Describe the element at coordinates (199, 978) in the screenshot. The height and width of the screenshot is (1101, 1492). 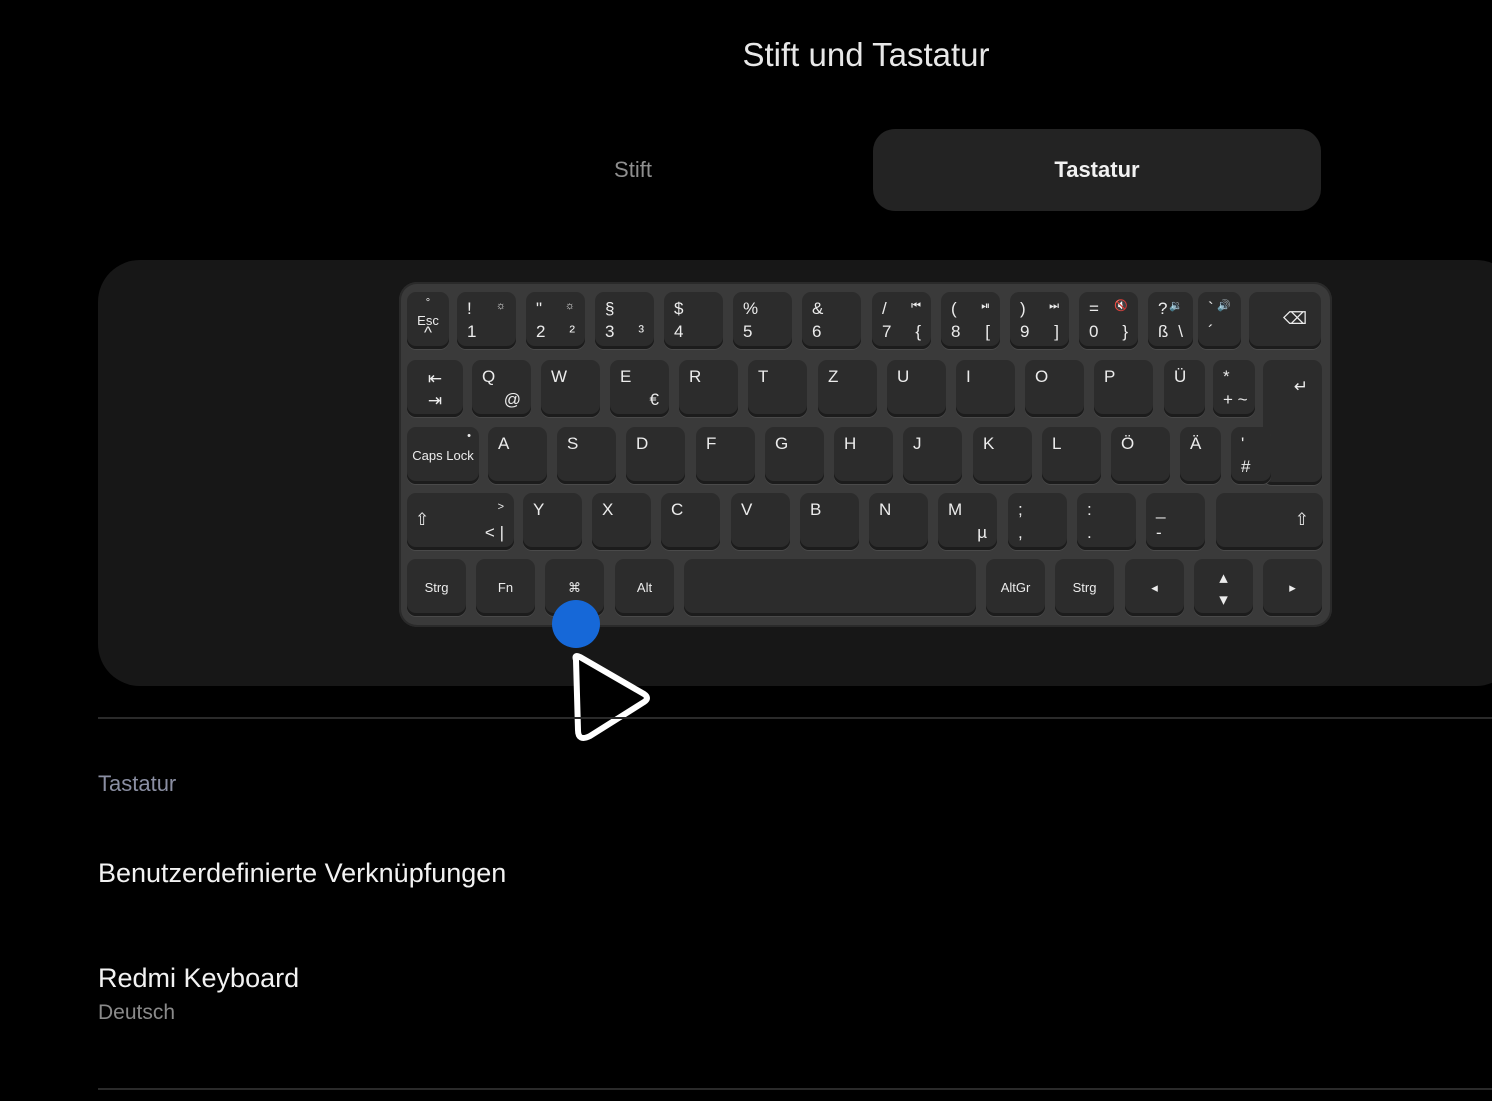
I see `redmi-keyboard-title: Redmi Keyboard` at that location.